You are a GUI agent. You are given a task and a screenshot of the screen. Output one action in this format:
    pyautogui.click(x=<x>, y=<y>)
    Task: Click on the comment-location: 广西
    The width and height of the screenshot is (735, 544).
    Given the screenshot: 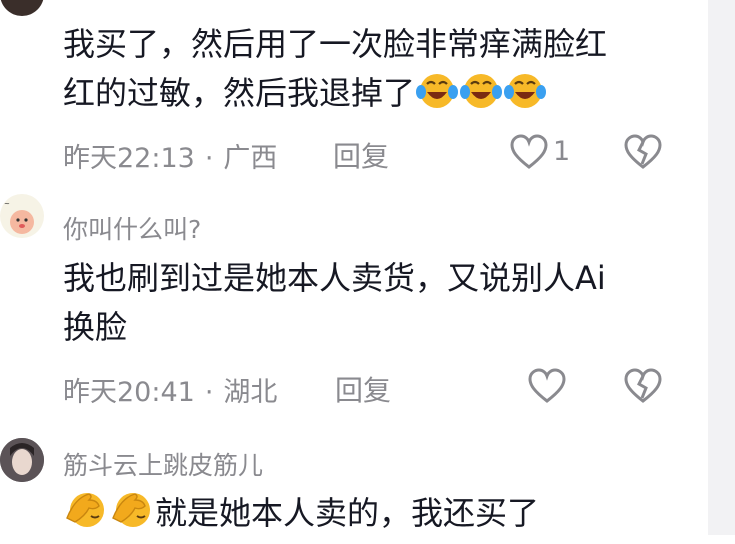 What is the action you would take?
    pyautogui.click(x=250, y=158)
    